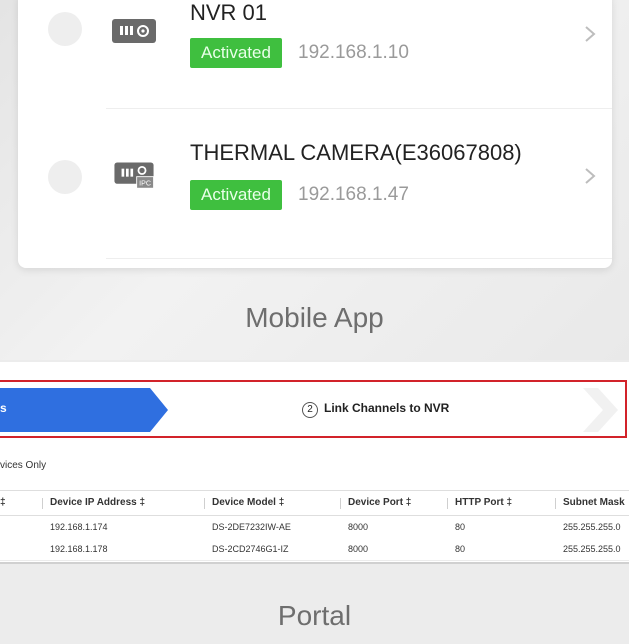 This screenshot has height=644, width=629. Describe the element at coordinates (3, 502) in the screenshot. I see `column-header: ‡` at that location.